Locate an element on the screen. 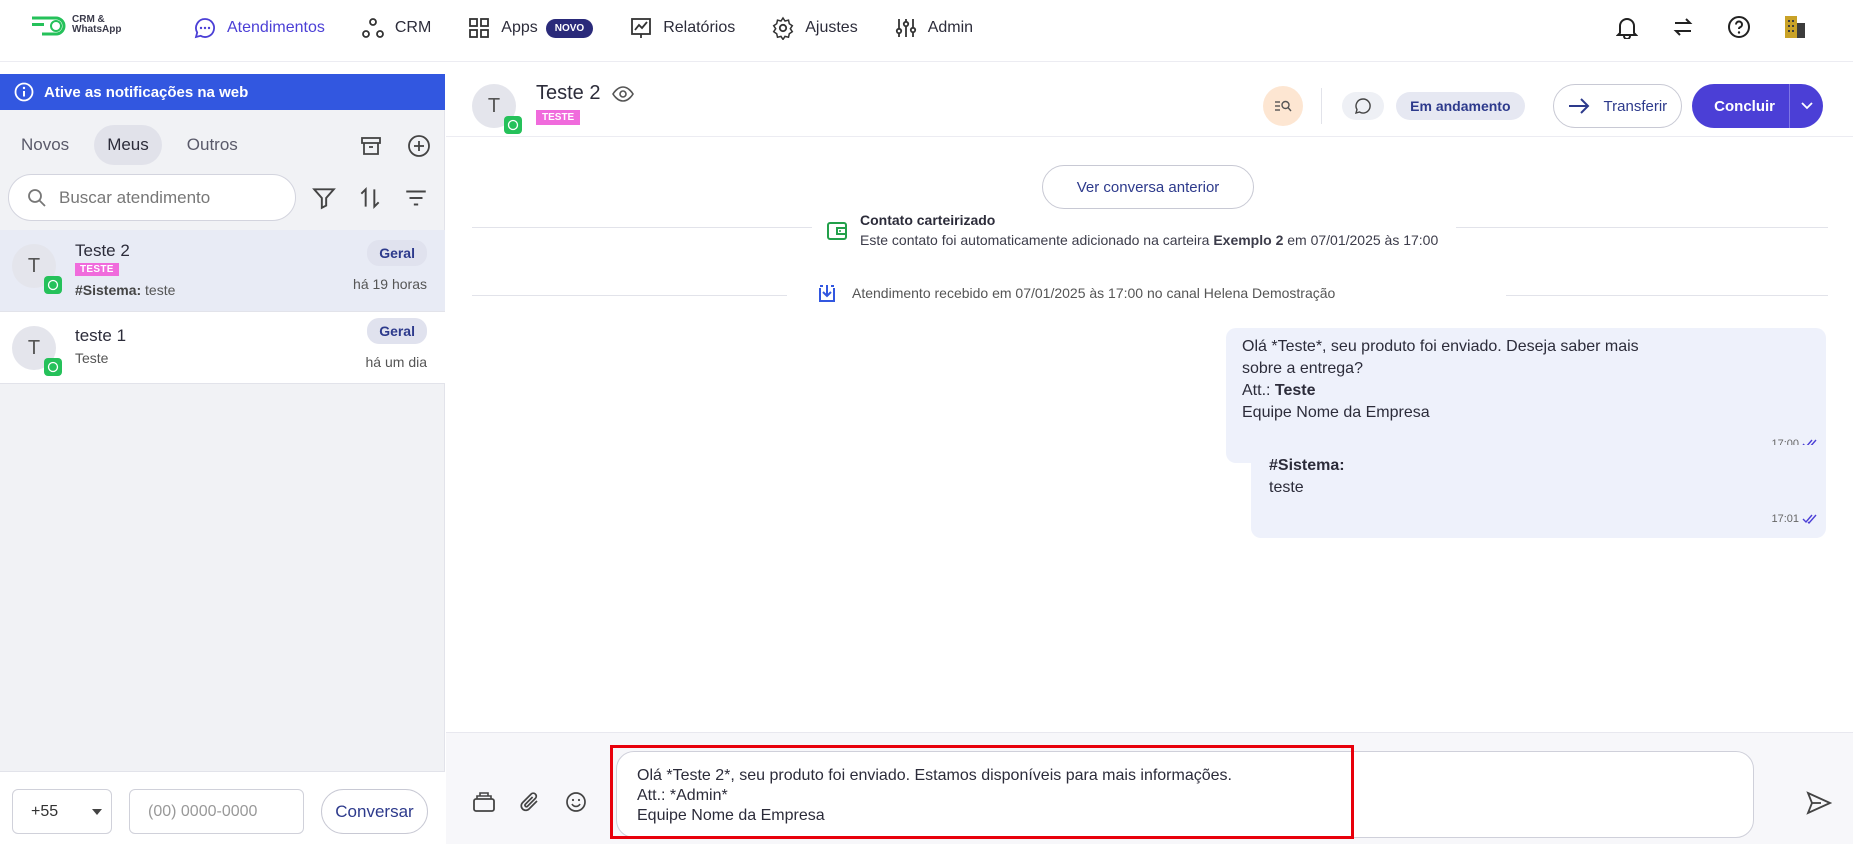  conversation-item: T teste 1 Teste Geral há um dia is located at coordinates (222, 348).